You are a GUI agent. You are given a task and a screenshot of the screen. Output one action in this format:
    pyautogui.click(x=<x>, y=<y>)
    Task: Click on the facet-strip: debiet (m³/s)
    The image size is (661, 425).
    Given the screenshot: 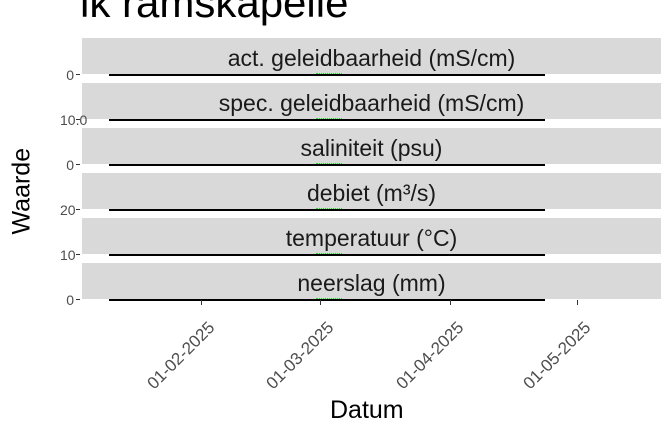 What is the action you would take?
    pyautogui.click(x=371, y=191)
    